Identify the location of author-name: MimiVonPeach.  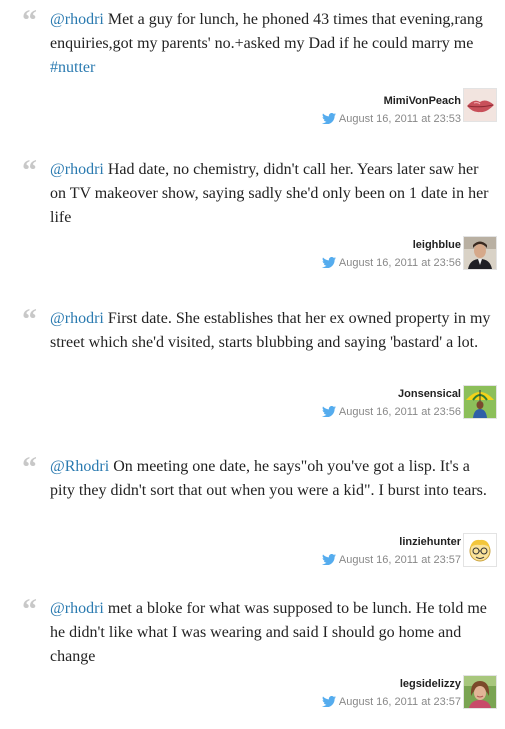
(331, 101).